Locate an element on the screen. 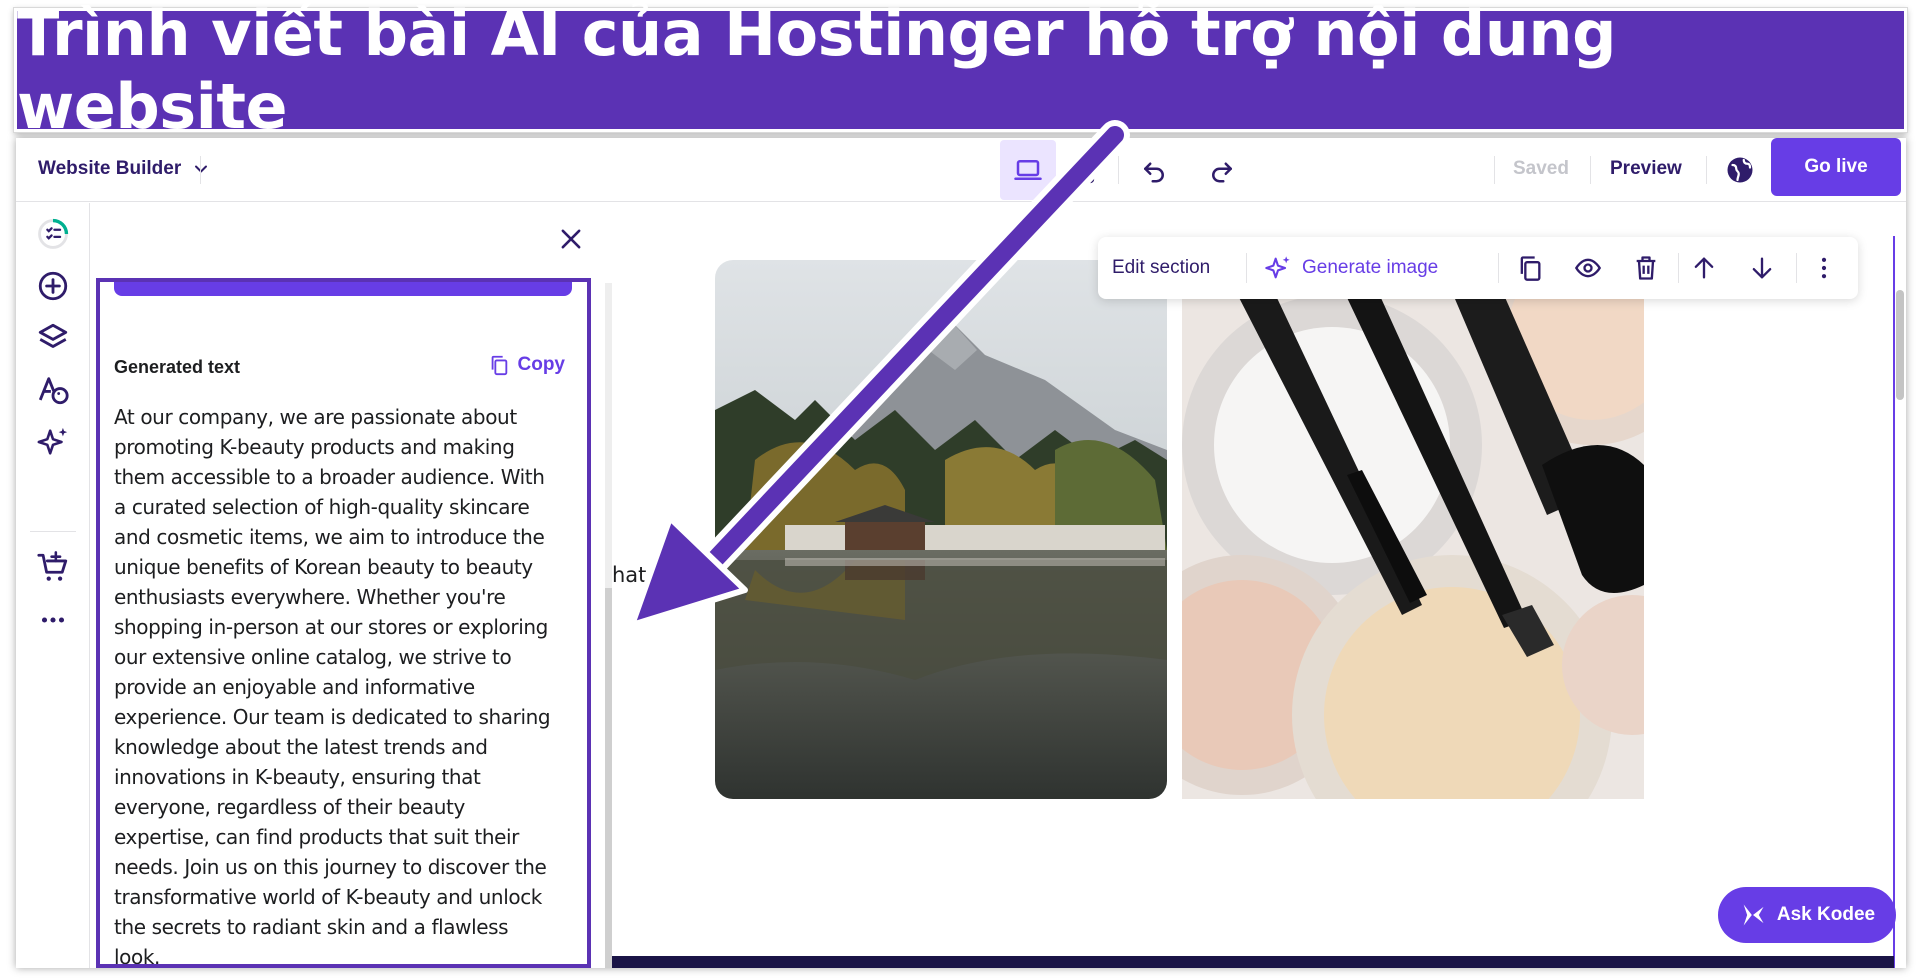 Image resolution: width=1919 pixels, height=979 pixels. cart-add-icon is located at coordinates (52, 566).